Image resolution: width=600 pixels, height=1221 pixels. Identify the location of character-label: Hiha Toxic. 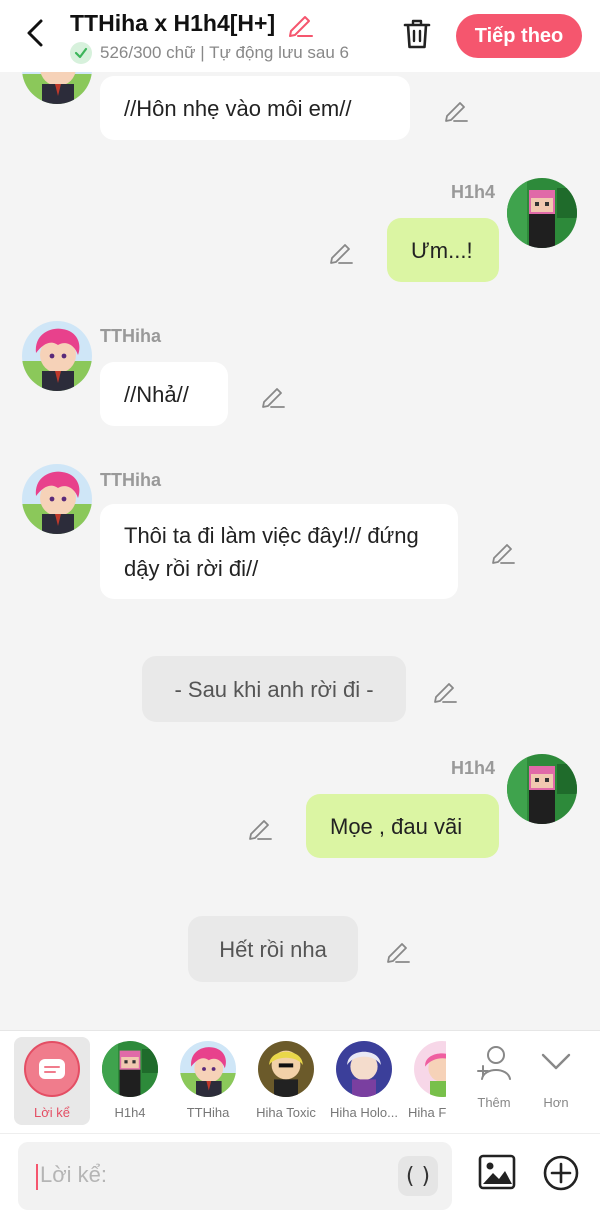
(286, 1112).